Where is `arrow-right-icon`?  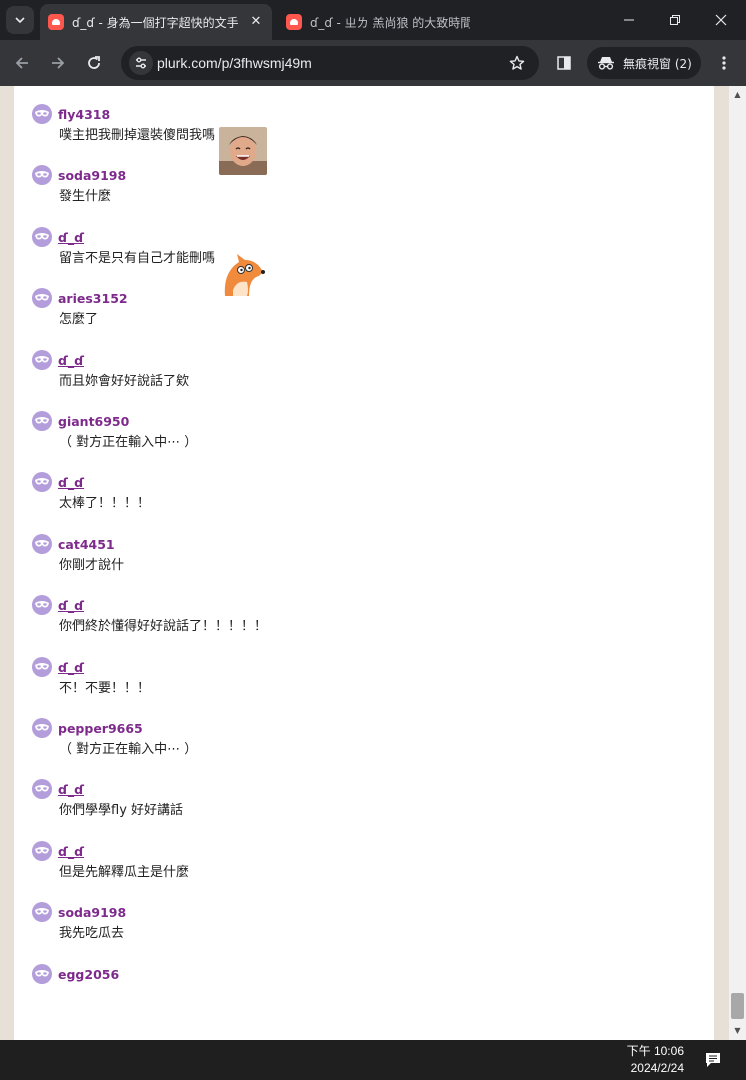 arrow-right-icon is located at coordinates (58, 63).